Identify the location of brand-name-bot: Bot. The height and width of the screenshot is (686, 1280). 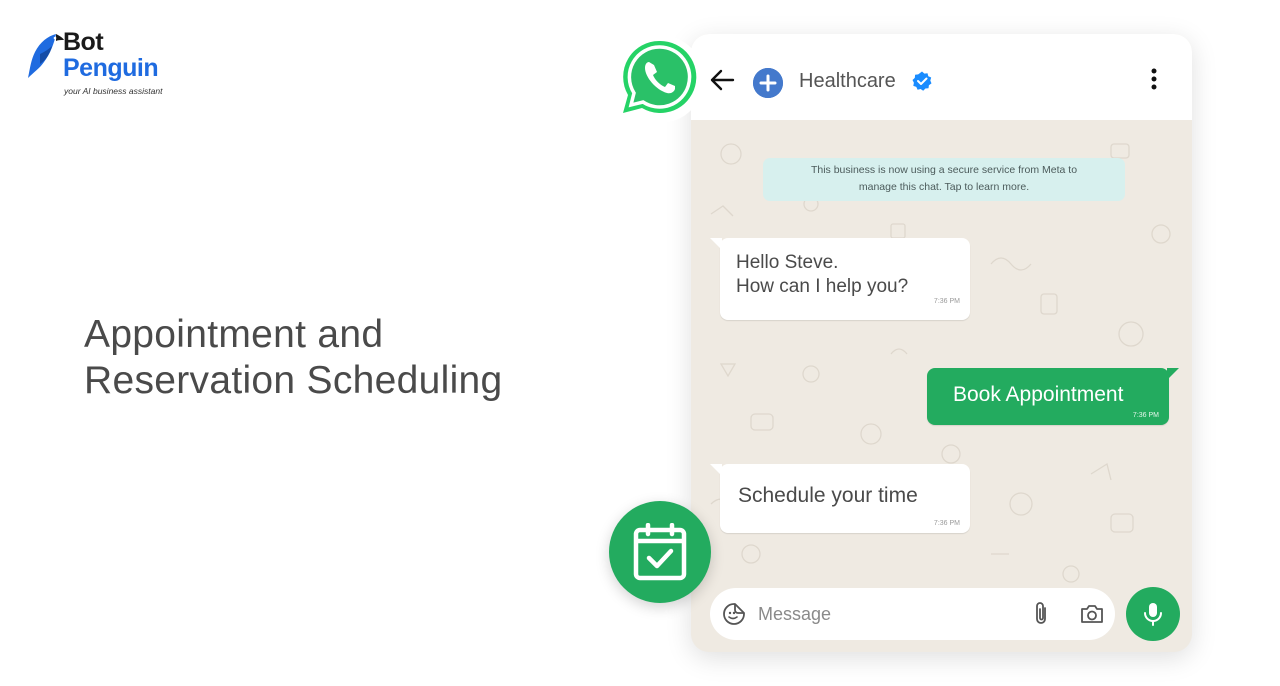
(83, 42).